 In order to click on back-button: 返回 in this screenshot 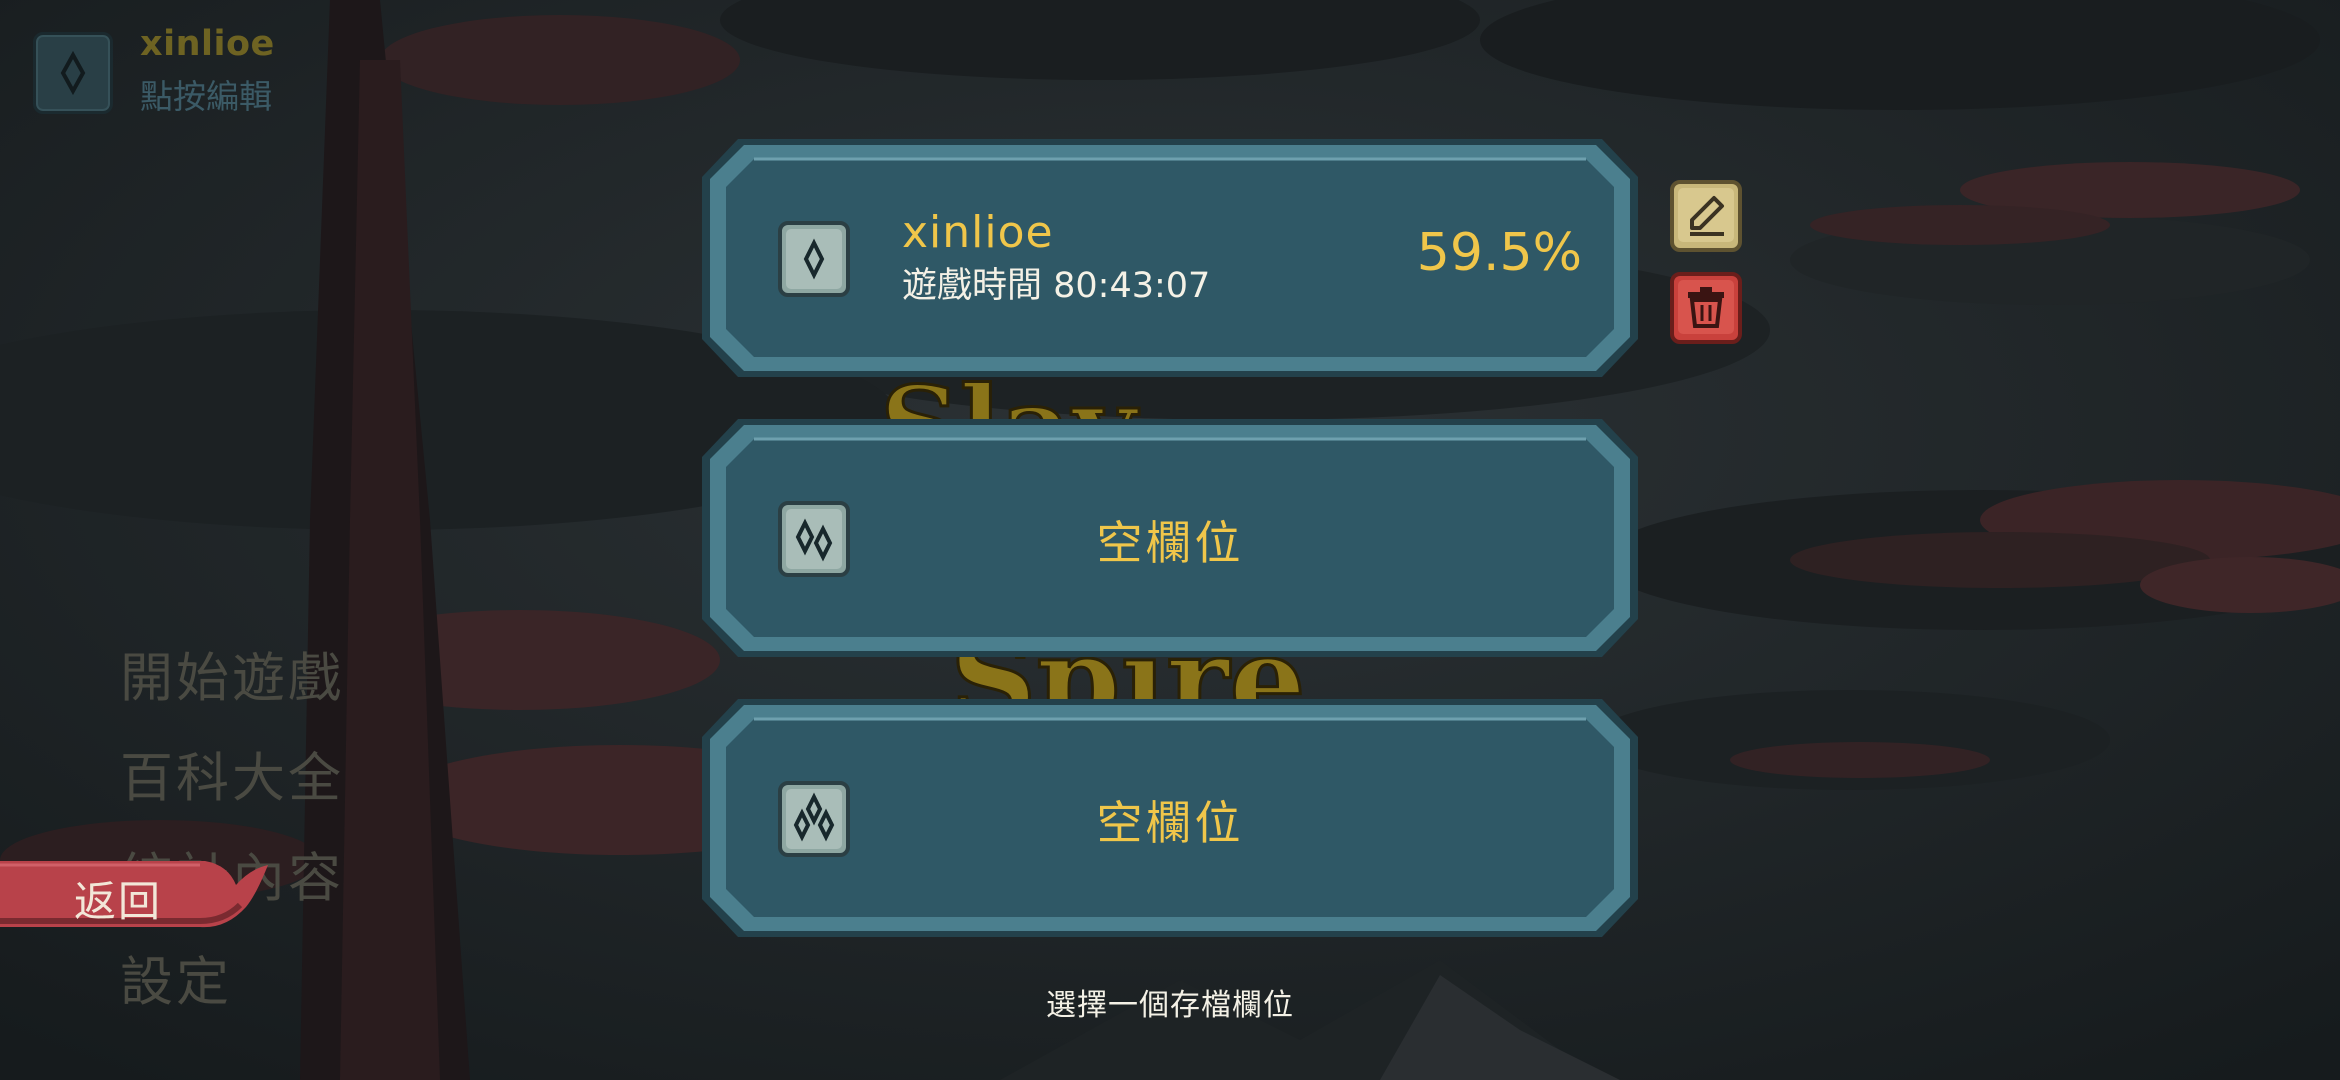, I will do `click(118, 898)`.